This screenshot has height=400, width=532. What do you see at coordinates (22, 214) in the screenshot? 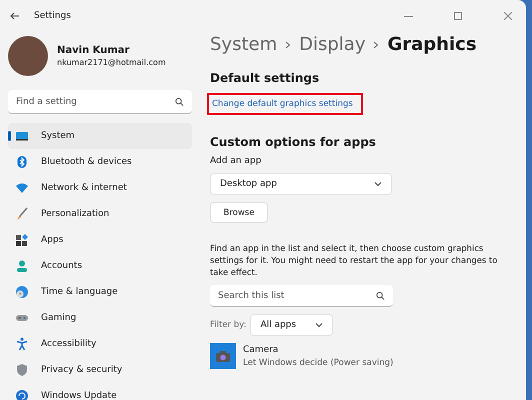
I see `brush-icon` at bounding box center [22, 214].